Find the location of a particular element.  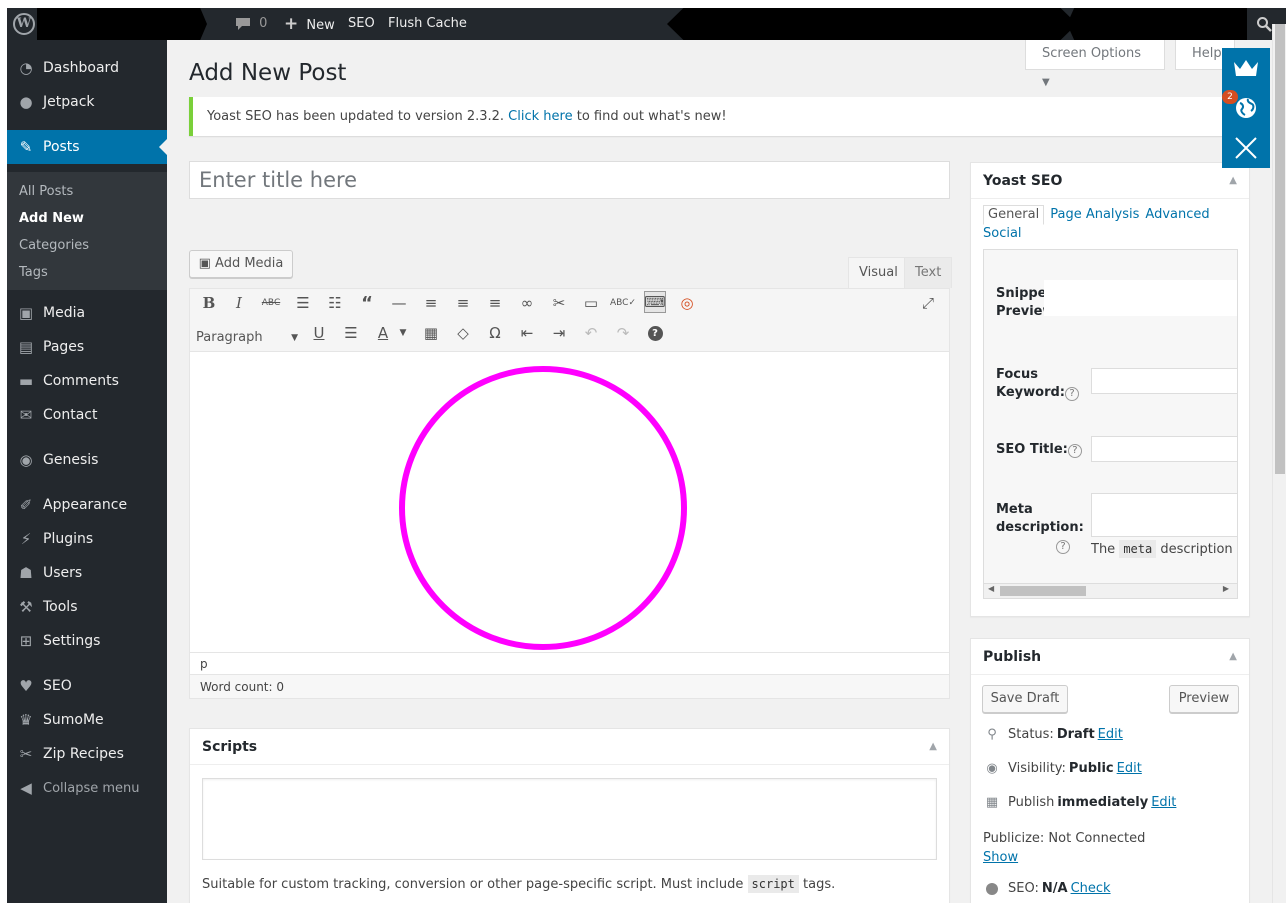

page-vertical-scrollbar is located at coordinates (1279, 463).